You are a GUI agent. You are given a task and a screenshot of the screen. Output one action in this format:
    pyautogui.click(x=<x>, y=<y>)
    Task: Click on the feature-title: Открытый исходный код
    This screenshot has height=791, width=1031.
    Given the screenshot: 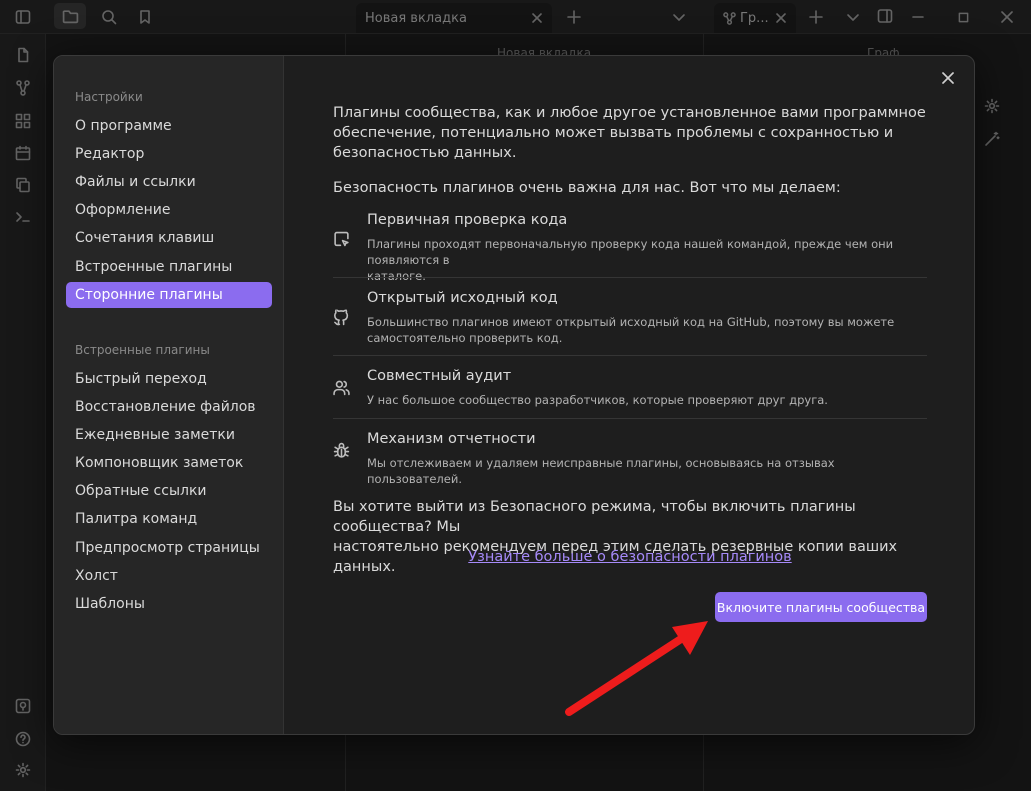 What is the action you would take?
    pyautogui.click(x=462, y=298)
    